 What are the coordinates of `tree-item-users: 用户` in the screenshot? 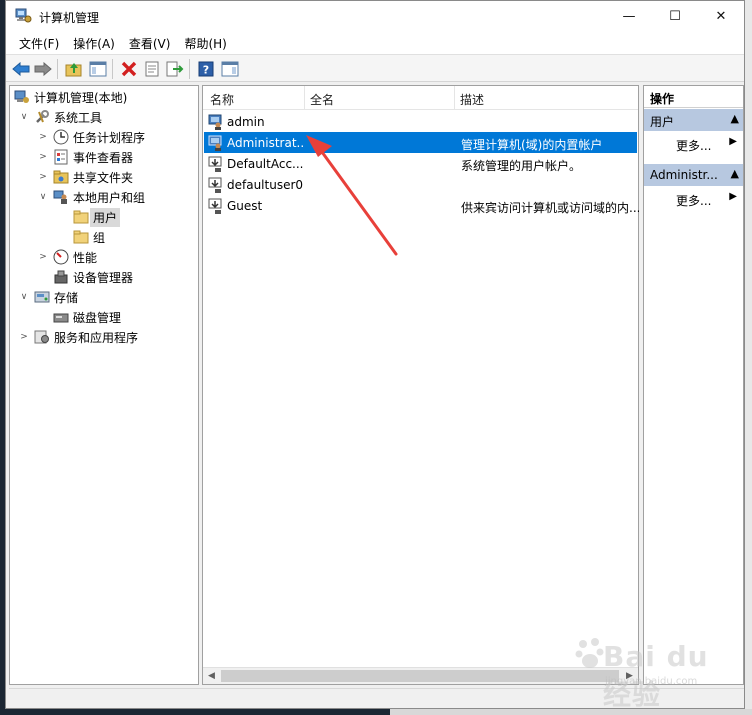 It's located at (89, 217).